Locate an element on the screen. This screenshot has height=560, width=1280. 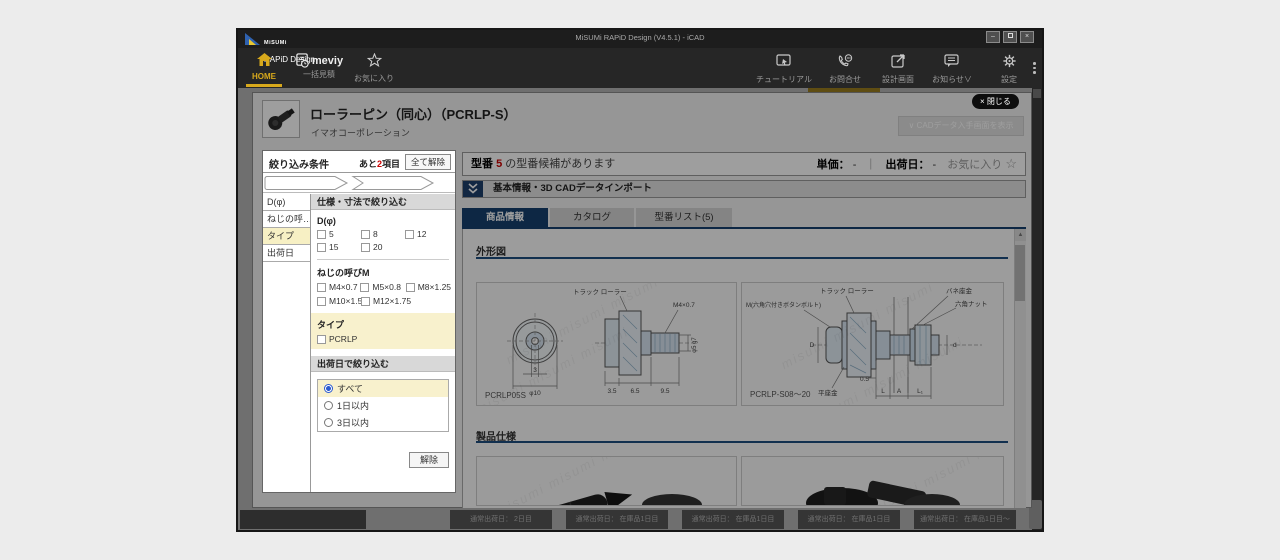
filter-header: 絞り込み条件 あと2項目 全て解除 is located at coordinates (359, 162).